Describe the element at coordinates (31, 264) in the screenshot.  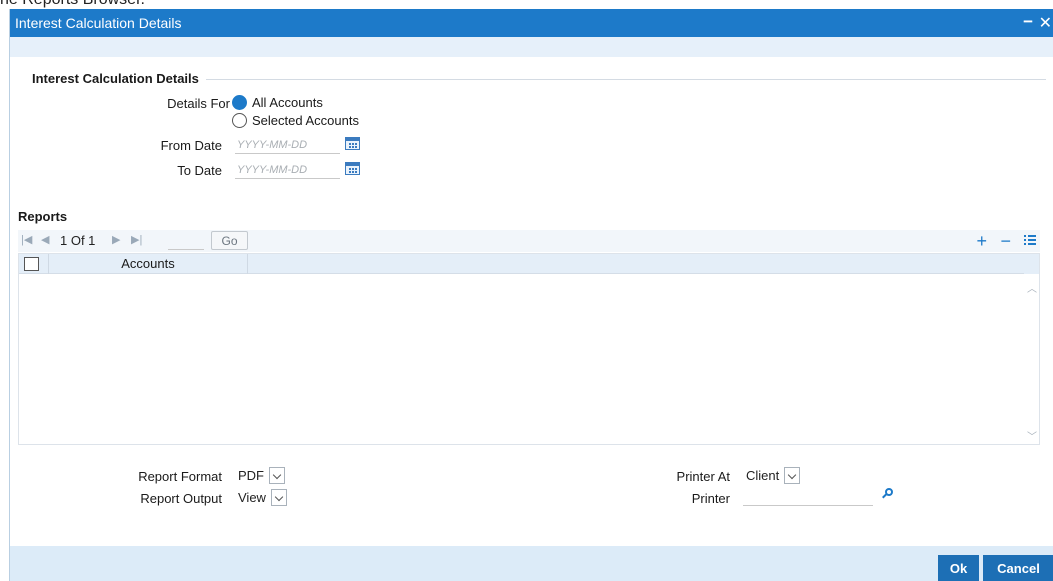
I see `select-all-checkbox` at that location.